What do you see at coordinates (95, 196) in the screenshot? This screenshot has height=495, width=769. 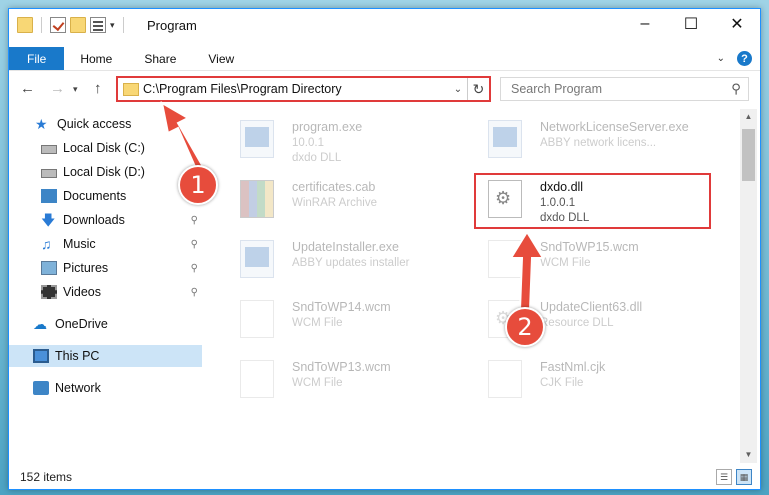 I see `sidebar-item-label: Documents` at bounding box center [95, 196].